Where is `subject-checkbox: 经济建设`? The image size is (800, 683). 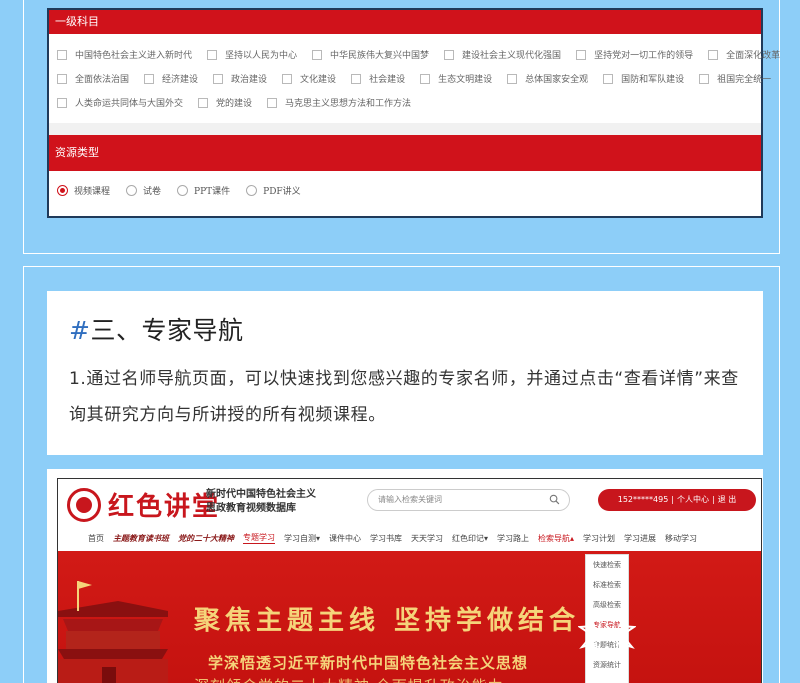
subject-checkbox: 经济建设 is located at coordinates (171, 78).